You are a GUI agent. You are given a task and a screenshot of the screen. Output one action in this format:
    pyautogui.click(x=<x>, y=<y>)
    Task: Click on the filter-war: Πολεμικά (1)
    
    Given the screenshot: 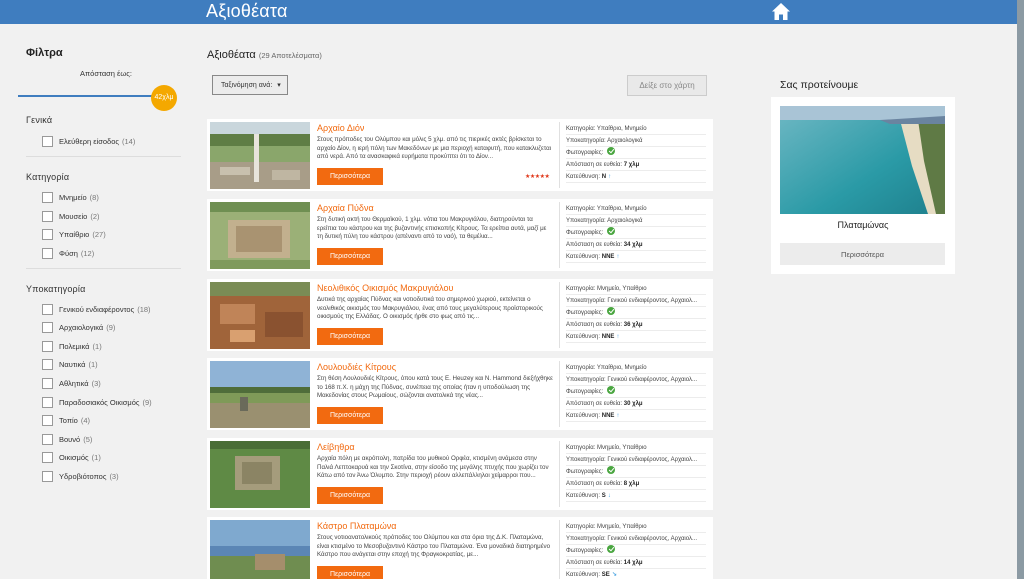 What is the action you would take?
    pyautogui.click(x=72, y=346)
    